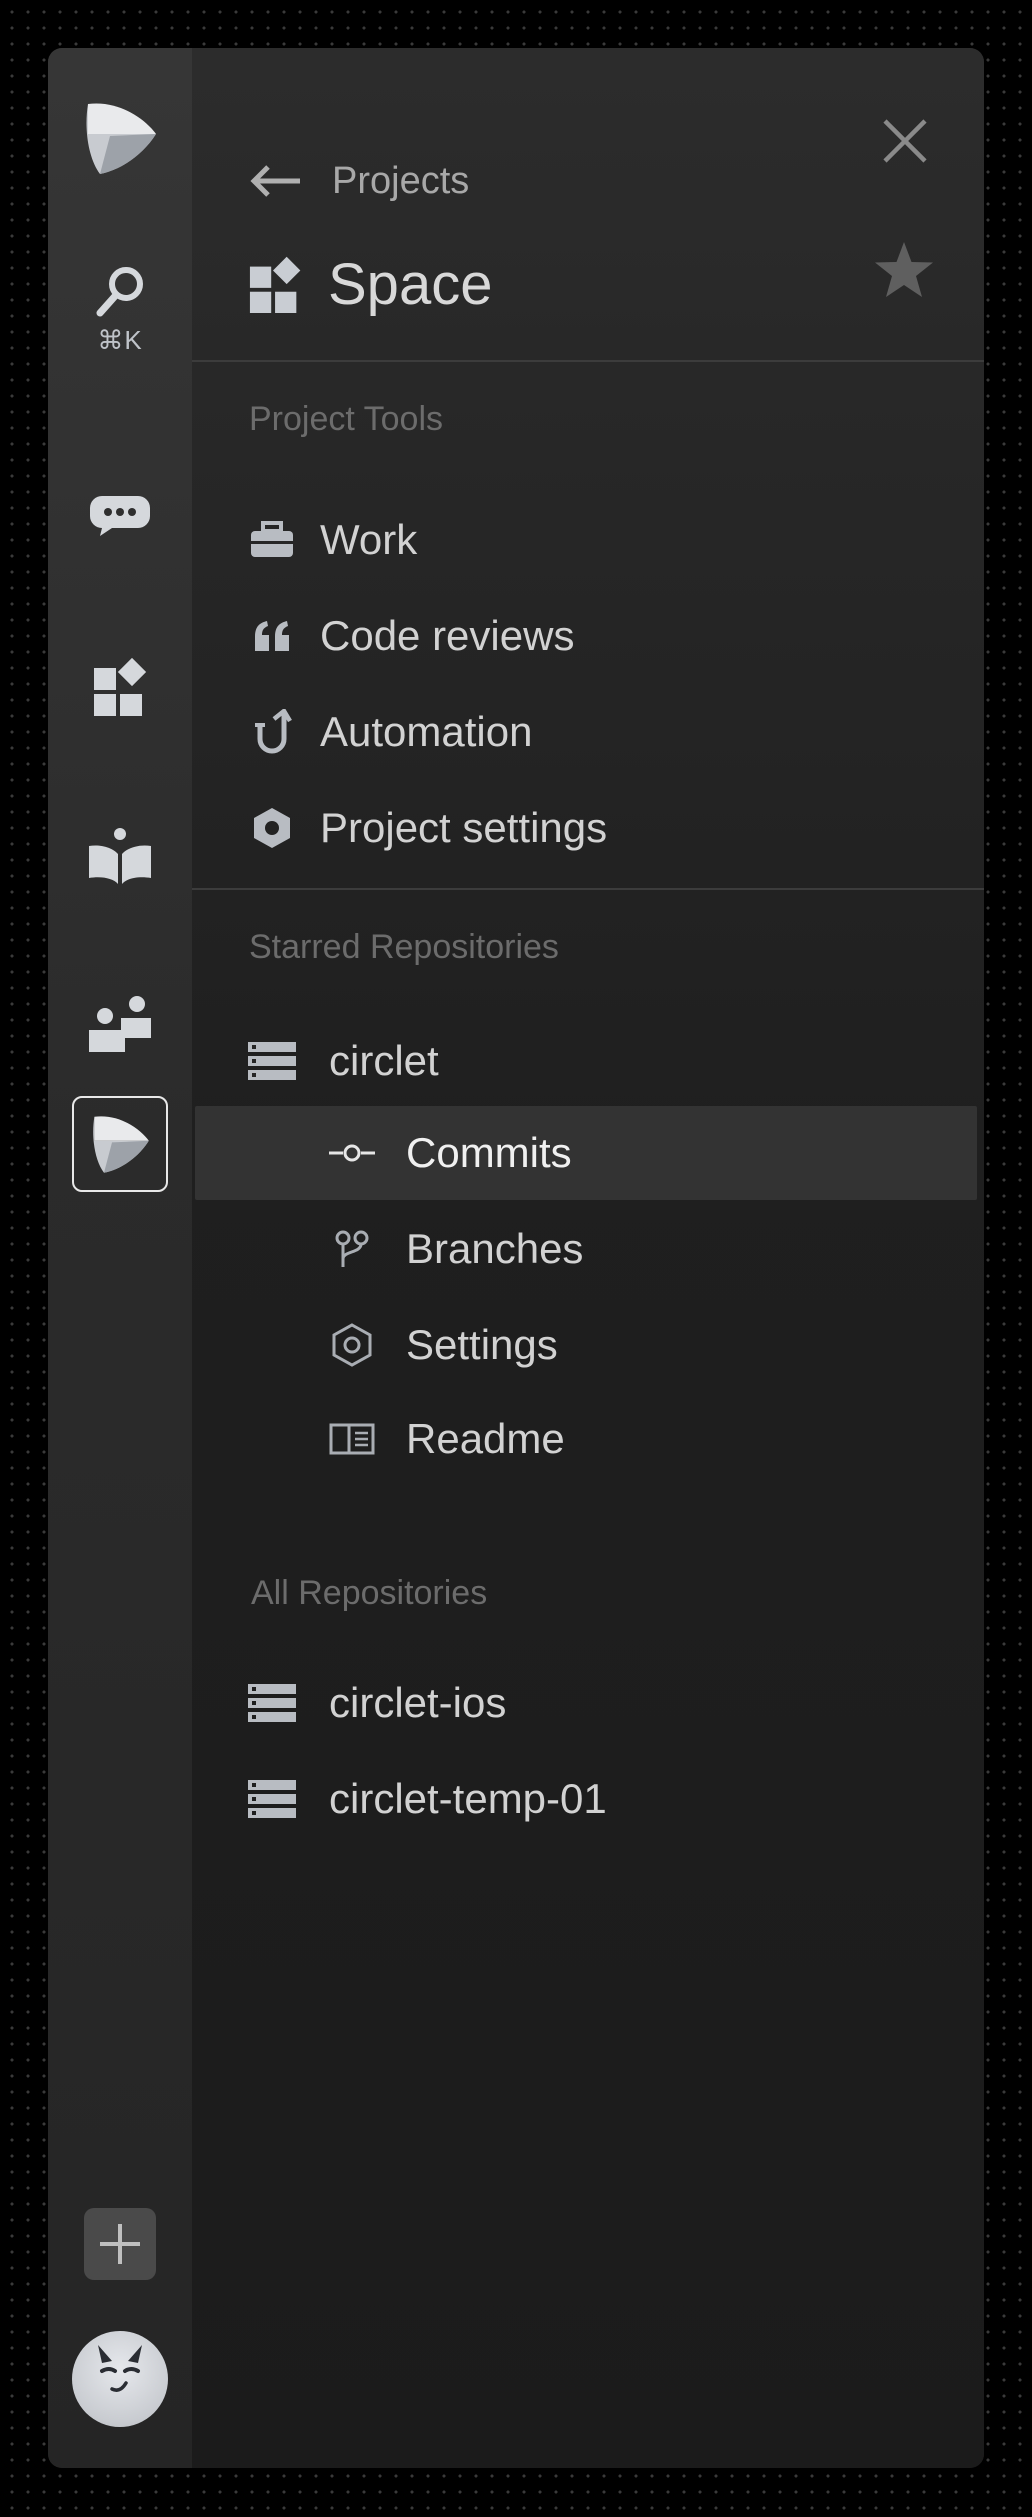 The width and height of the screenshot is (1032, 2517). What do you see at coordinates (418, 1702) in the screenshot?
I see `repo-label: circlet-ios` at bounding box center [418, 1702].